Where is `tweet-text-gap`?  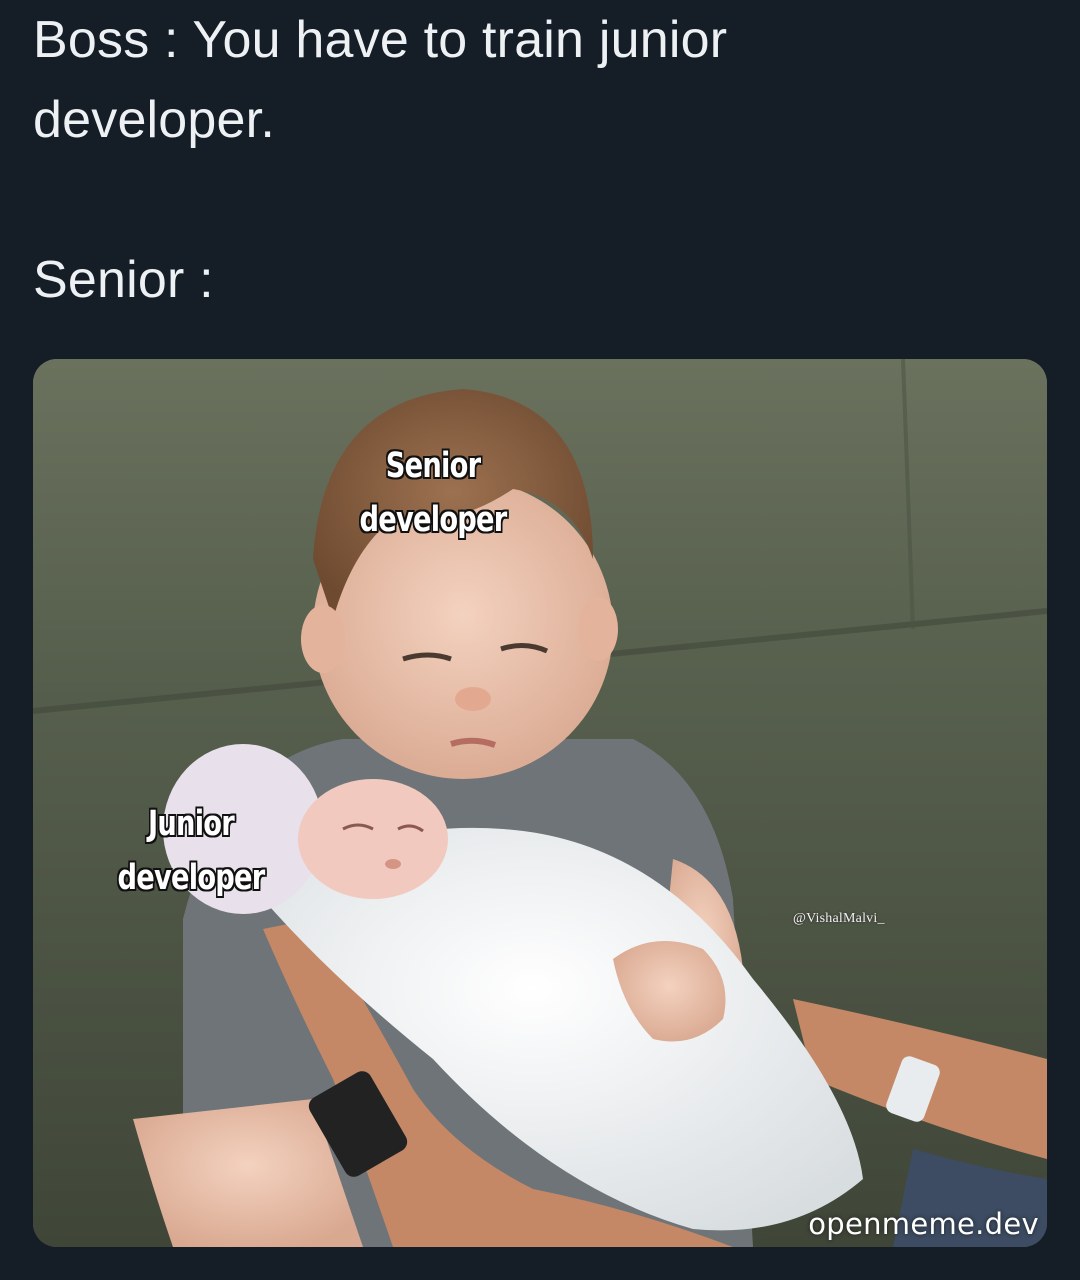
tweet-text-gap is located at coordinates (538, 200).